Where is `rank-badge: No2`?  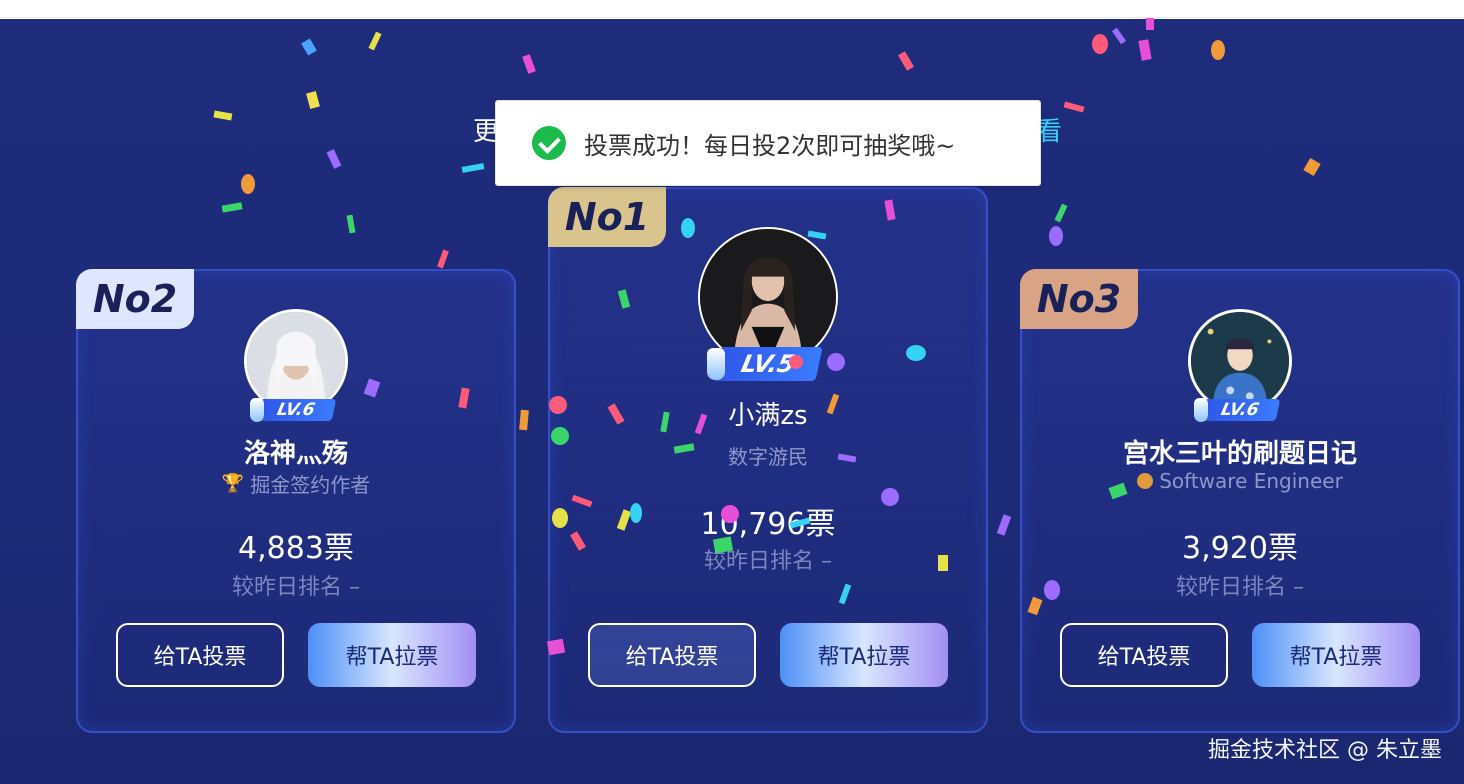
rank-badge: No2 is located at coordinates (135, 299).